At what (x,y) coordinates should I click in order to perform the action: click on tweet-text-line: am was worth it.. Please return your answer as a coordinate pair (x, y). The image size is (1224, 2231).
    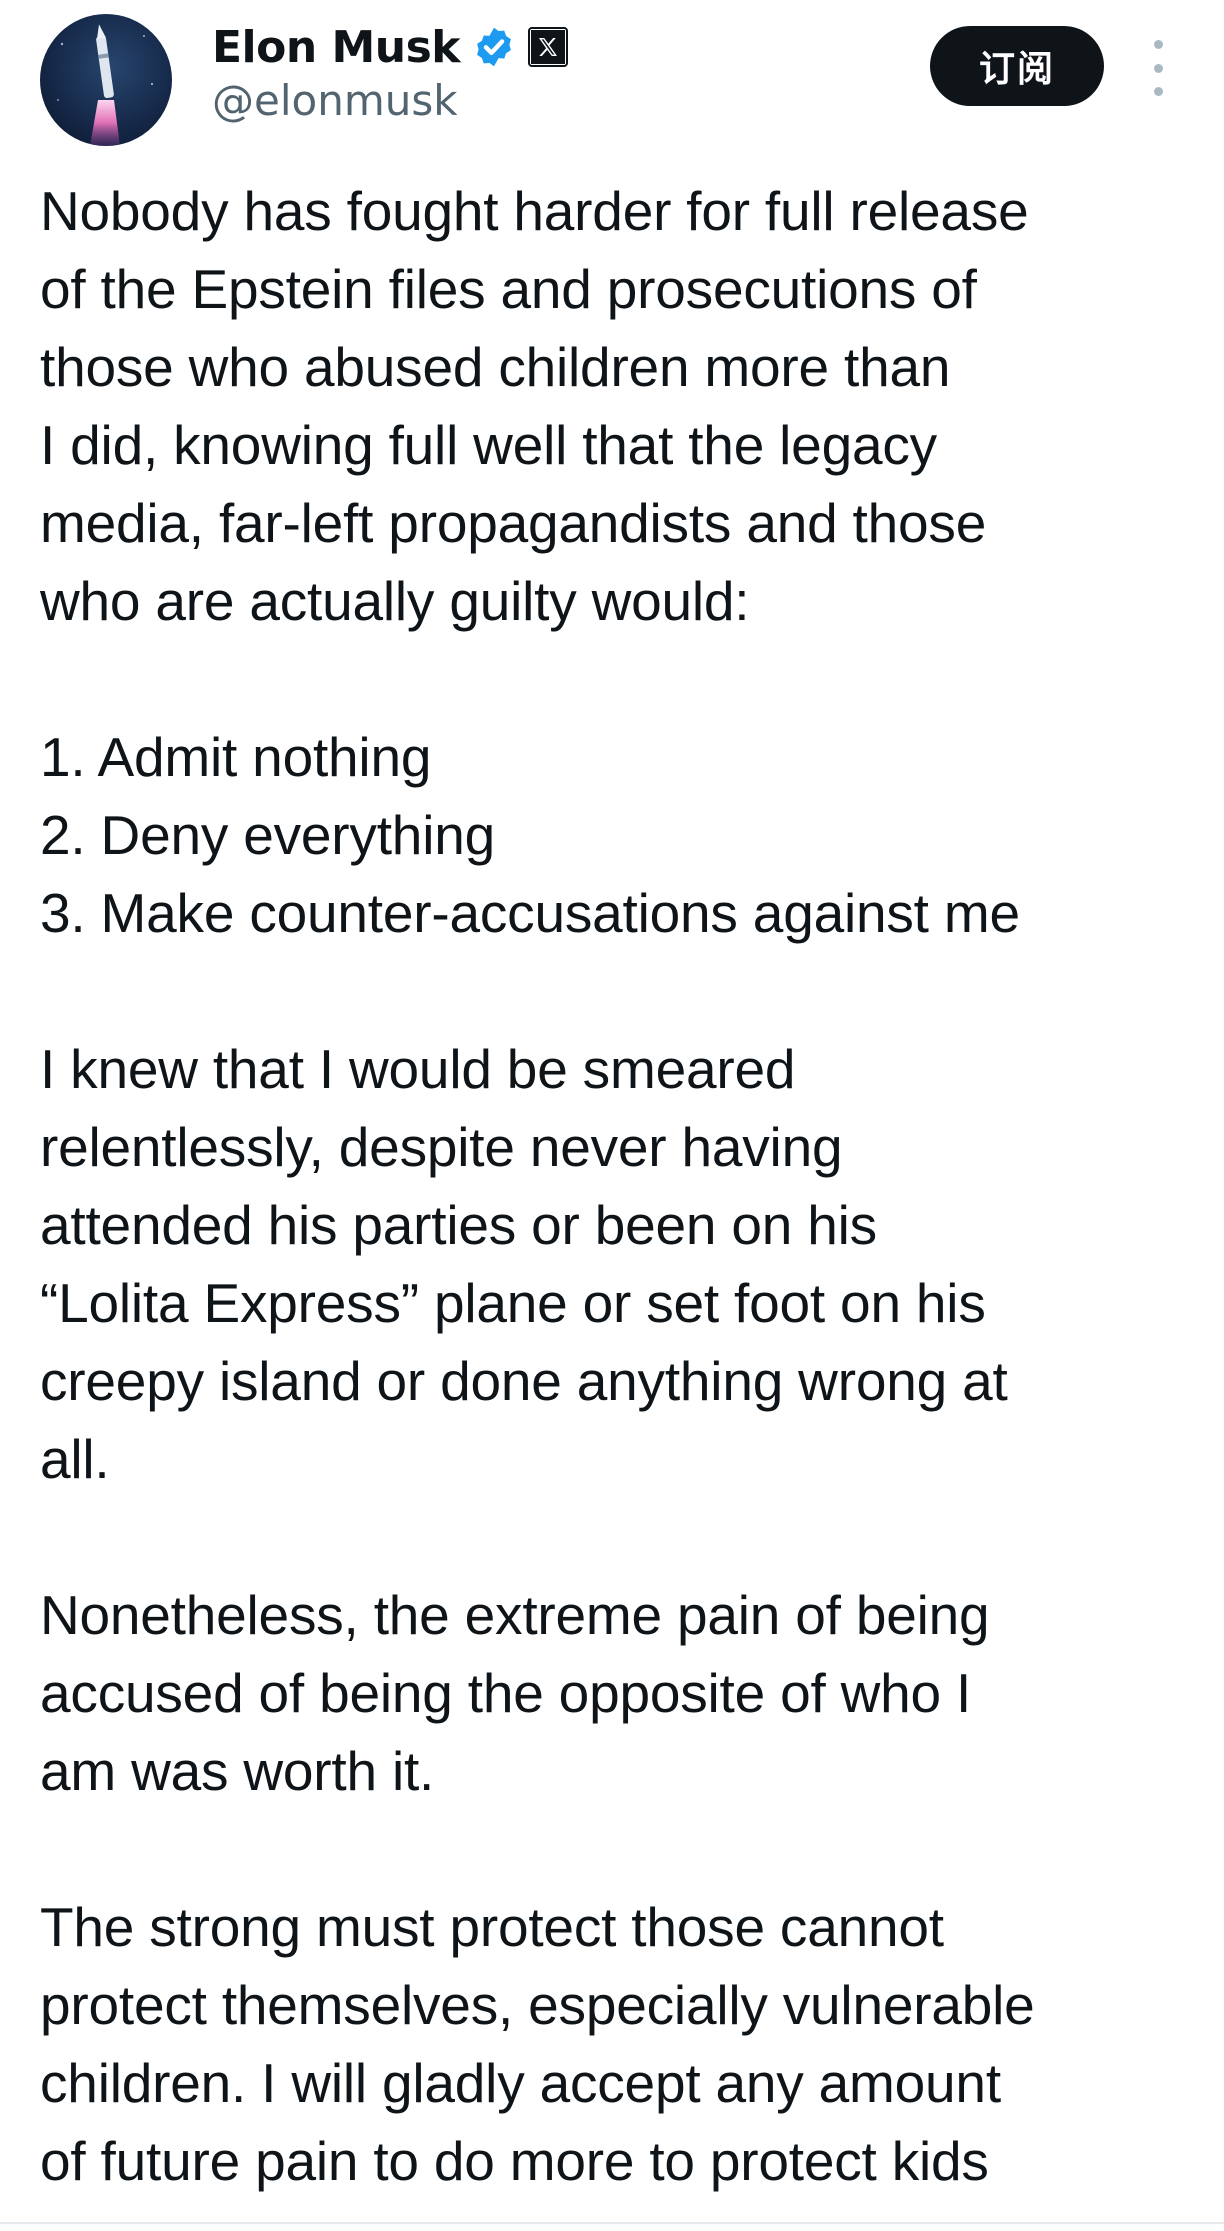
    Looking at the image, I should click on (237, 1771).